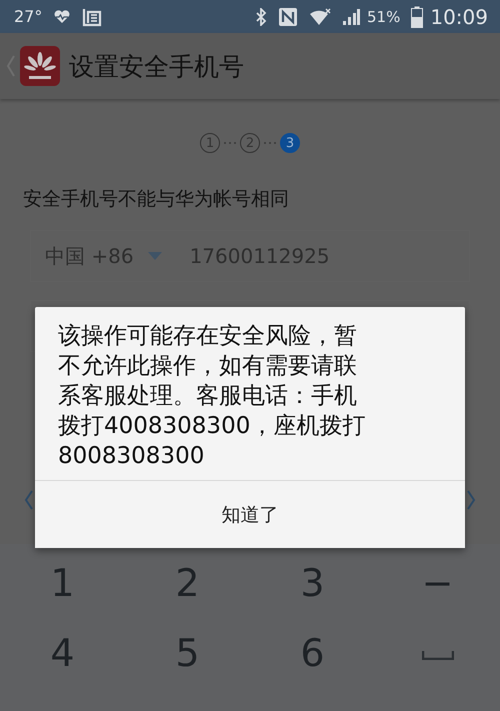 This screenshot has height=711, width=500. What do you see at coordinates (28, 16) in the screenshot?
I see `temperature-text: 27°` at bounding box center [28, 16].